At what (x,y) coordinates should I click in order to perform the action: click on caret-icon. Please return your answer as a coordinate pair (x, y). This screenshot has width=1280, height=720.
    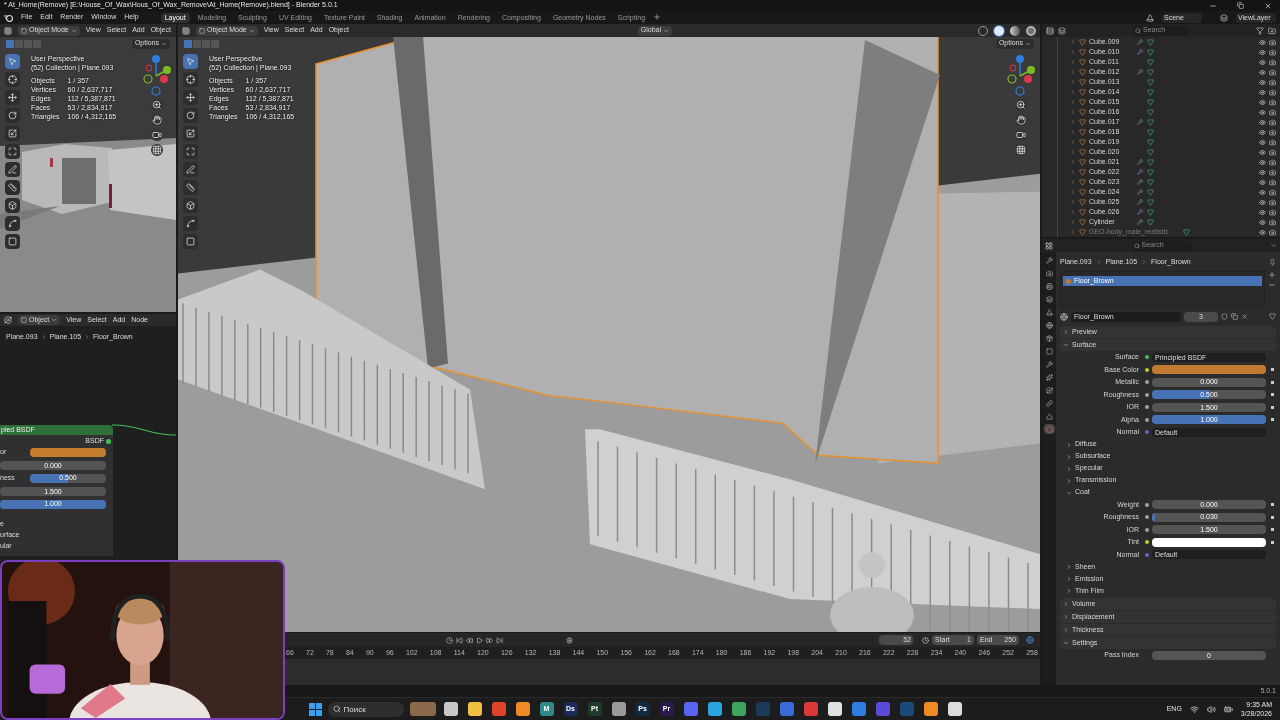
    Looking at the image, I should click on (1273, 245).